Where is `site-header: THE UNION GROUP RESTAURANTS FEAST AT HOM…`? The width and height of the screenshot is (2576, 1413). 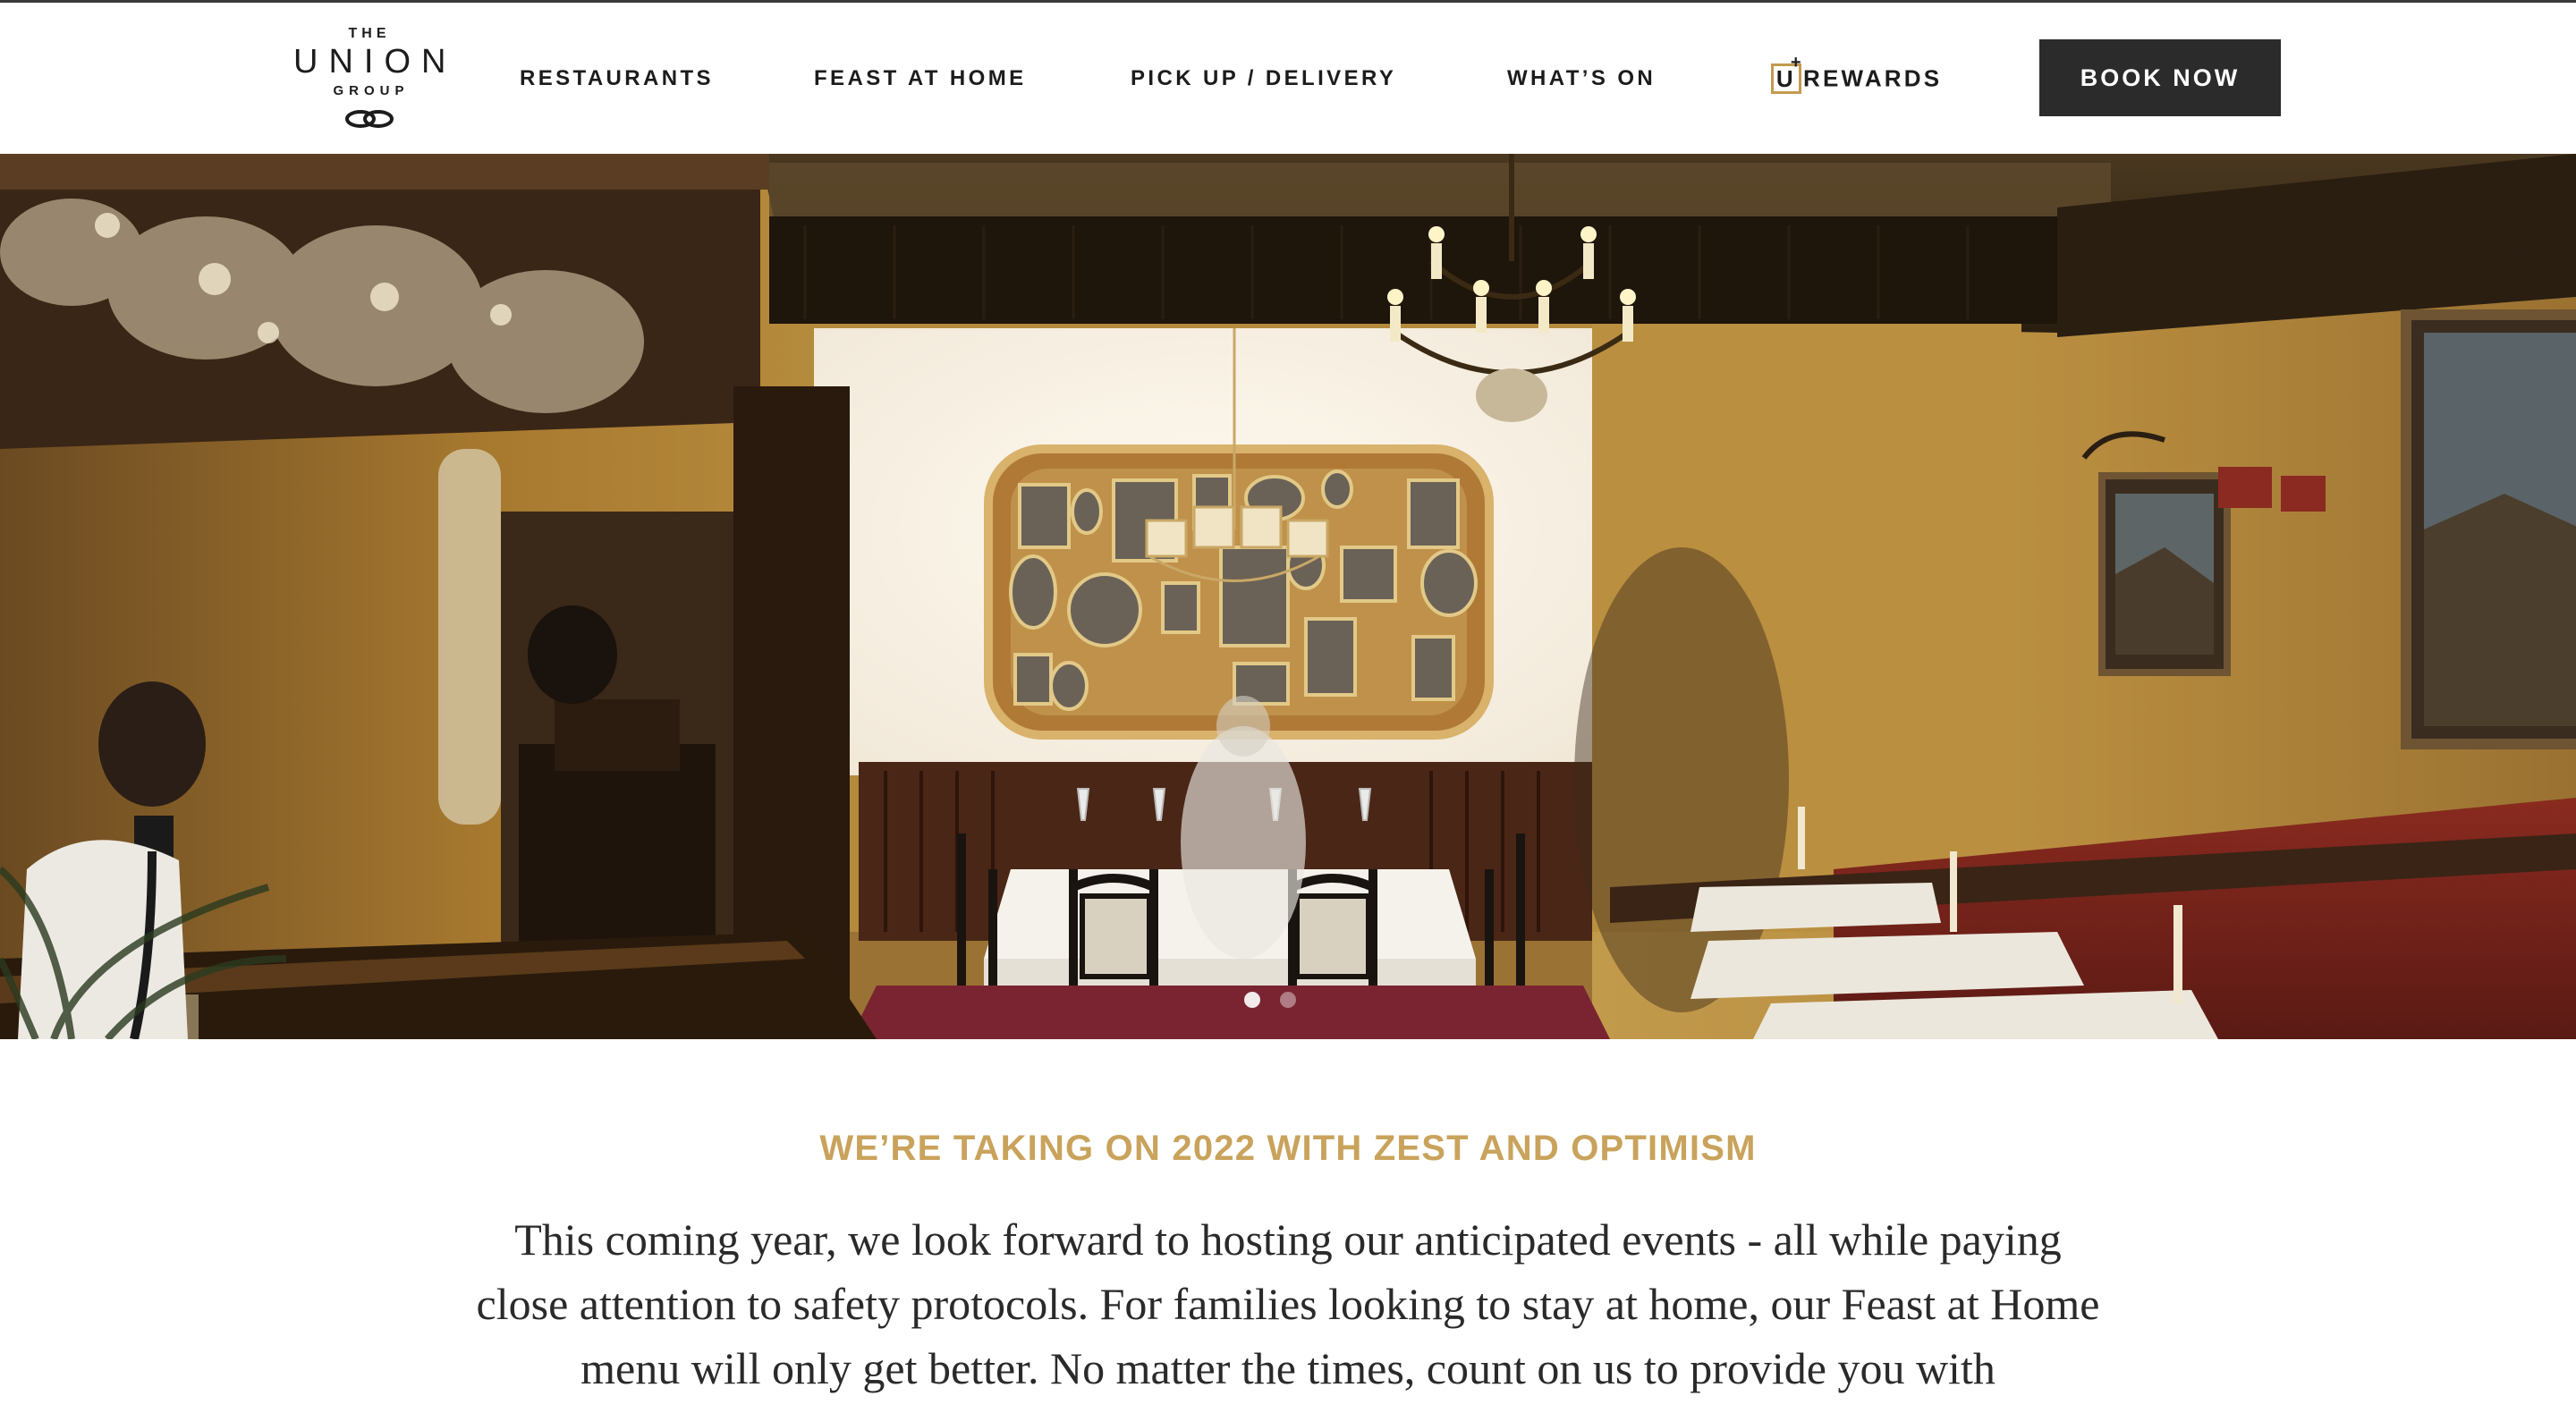
site-header: THE UNION GROUP RESTAURANTS FEAST AT HOM… is located at coordinates (1288, 78).